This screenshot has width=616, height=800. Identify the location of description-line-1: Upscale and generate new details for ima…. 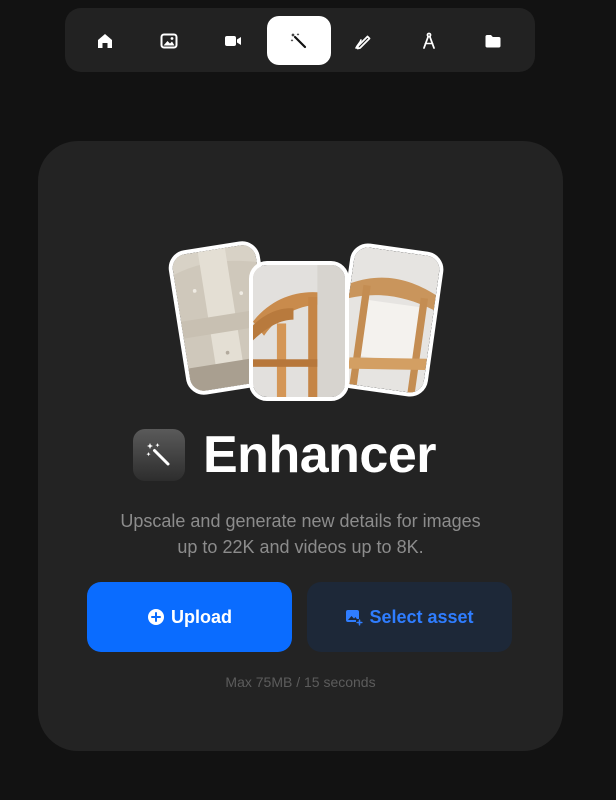
(300, 521).